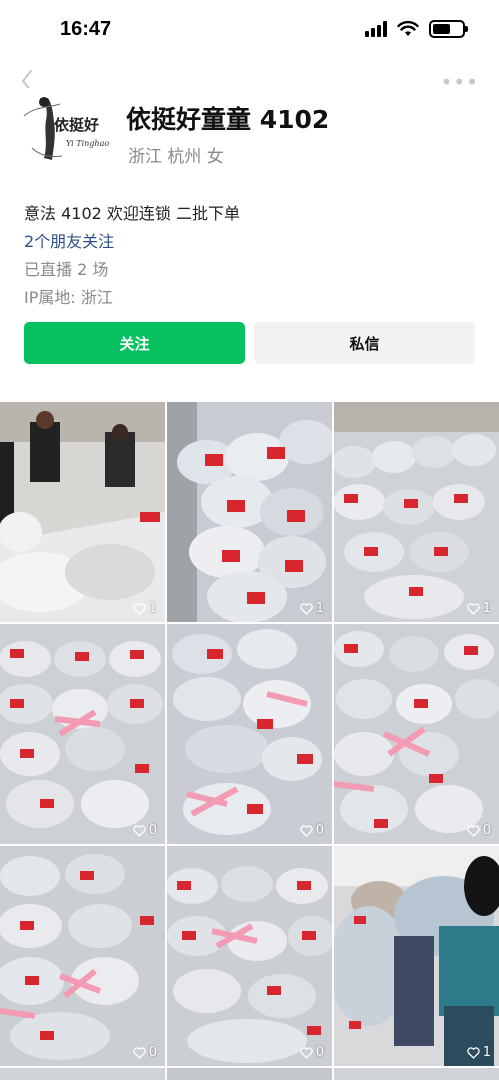  Describe the element at coordinates (254, 242) in the screenshot. I see `friends-following-link: 2个朋友关注` at that location.